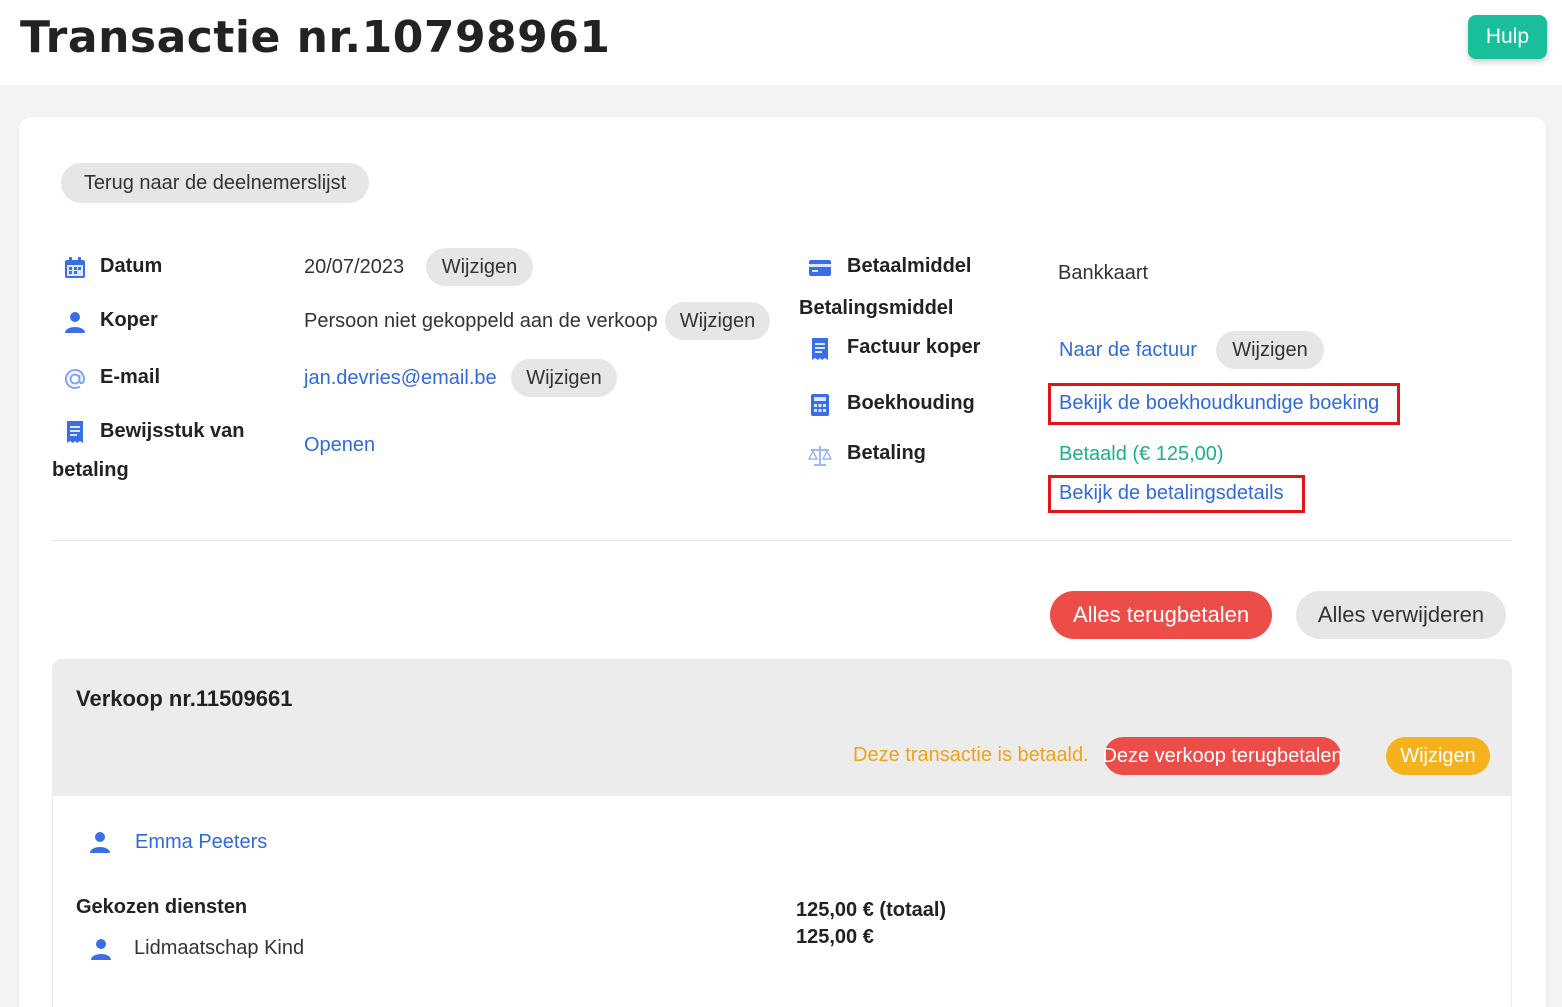 Image resolution: width=1562 pixels, height=1007 pixels. I want to click on payment-label: Betaling, so click(886, 453).